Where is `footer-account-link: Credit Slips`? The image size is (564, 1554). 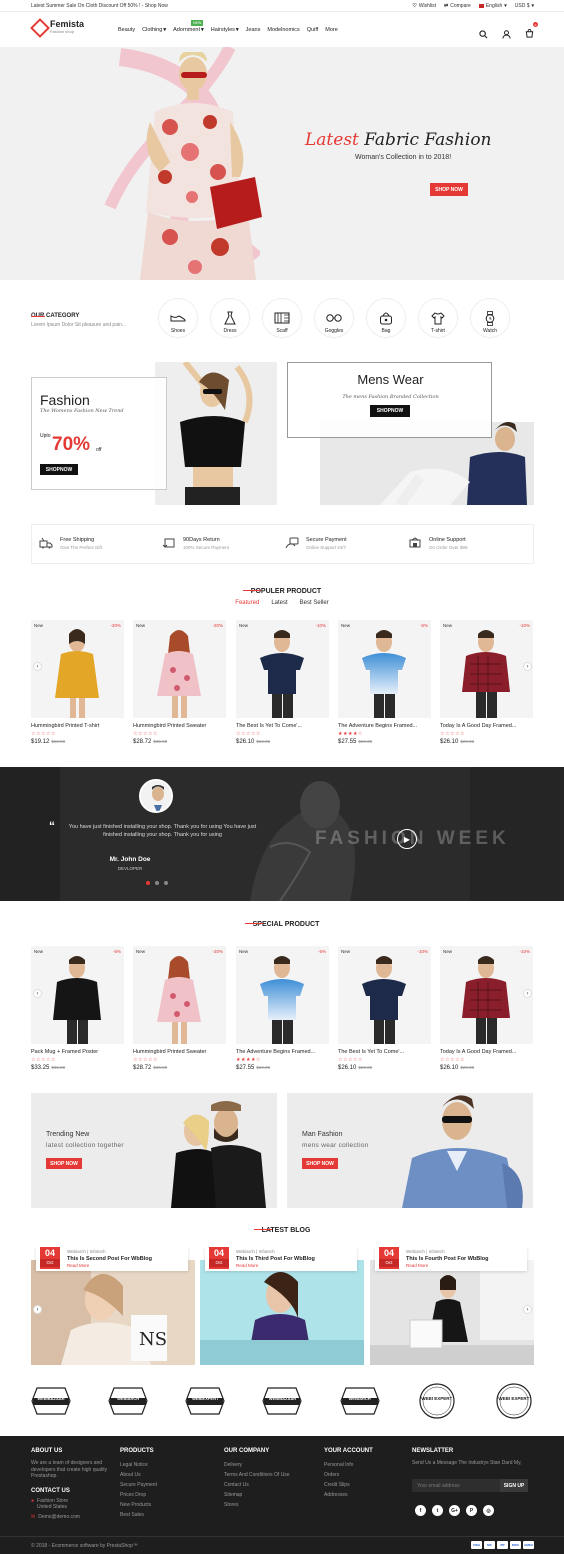 footer-account-link: Credit Slips is located at coordinates (348, 1485).